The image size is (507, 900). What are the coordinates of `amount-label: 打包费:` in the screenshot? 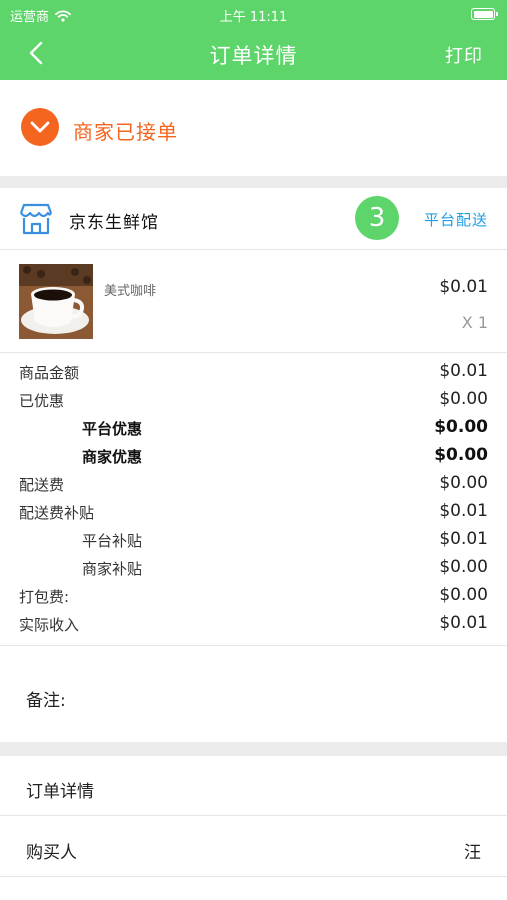 It's located at (44, 597).